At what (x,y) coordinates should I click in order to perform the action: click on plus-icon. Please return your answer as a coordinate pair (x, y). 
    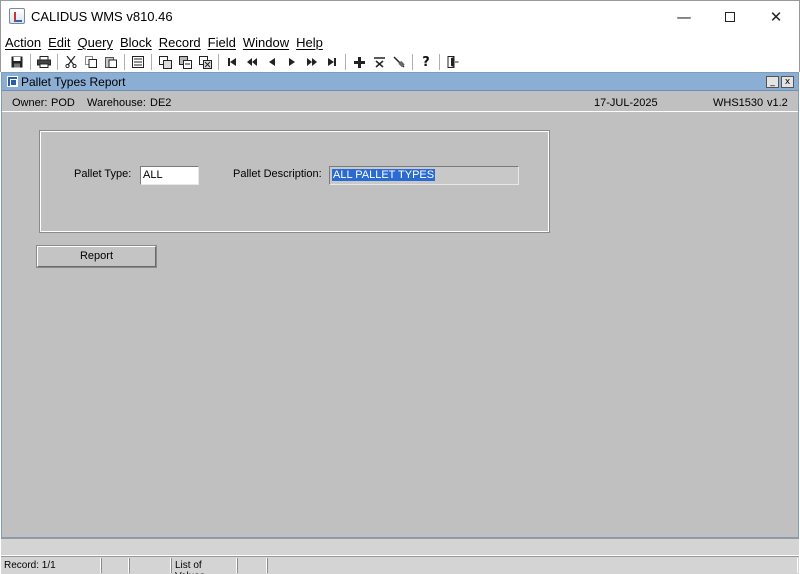
    Looking at the image, I should click on (359, 62).